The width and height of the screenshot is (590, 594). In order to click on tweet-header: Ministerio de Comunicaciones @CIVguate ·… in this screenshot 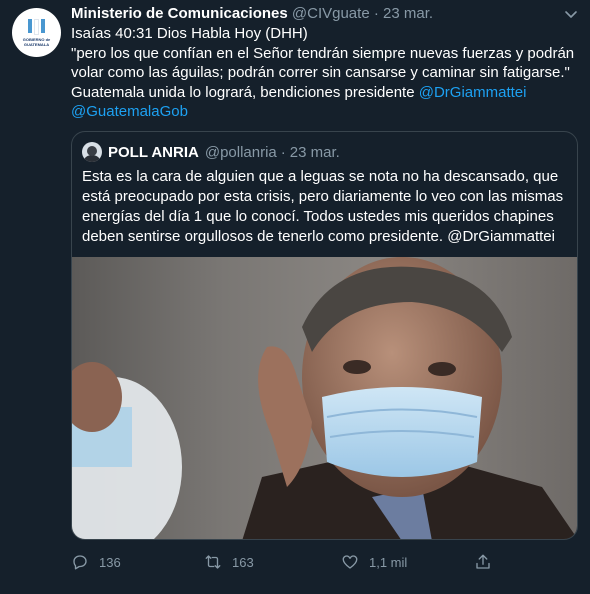, I will do `click(252, 14)`.